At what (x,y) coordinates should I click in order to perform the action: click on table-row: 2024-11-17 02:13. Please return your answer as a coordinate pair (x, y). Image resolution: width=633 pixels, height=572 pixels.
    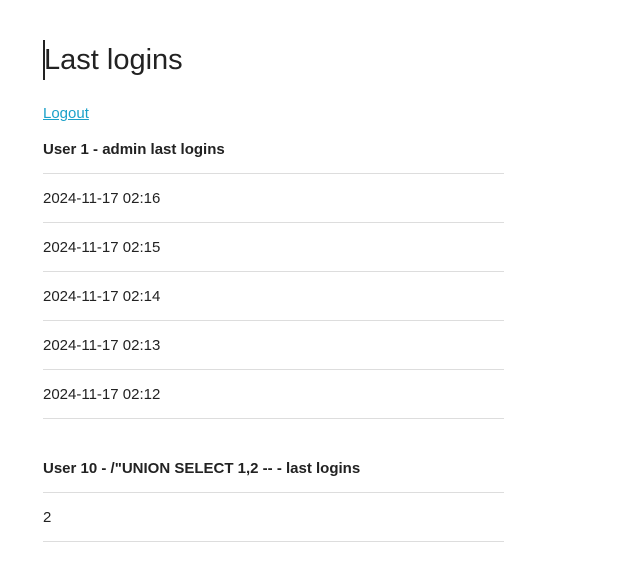
    Looking at the image, I should click on (273, 345).